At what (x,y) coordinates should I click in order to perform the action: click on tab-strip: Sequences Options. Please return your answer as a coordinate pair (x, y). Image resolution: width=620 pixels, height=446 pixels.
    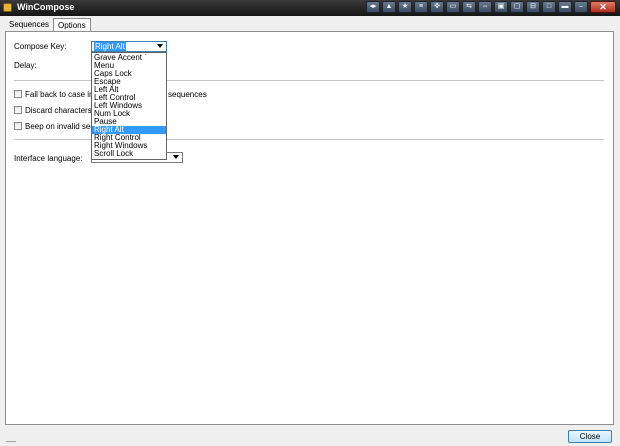
    Looking at the image, I should click on (48, 25).